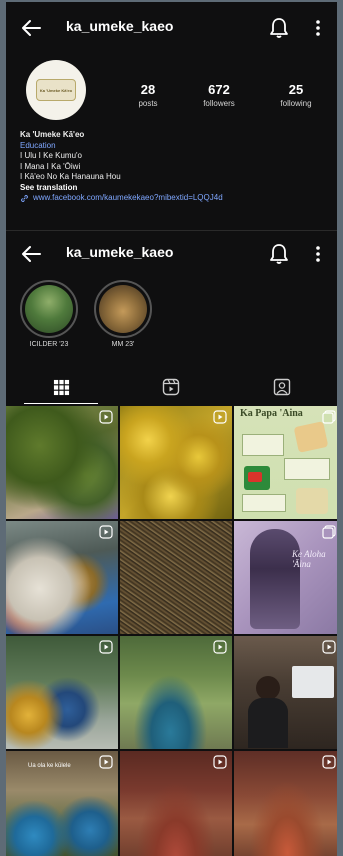 This screenshot has height=856, width=343. What do you see at coordinates (313, 682) in the screenshot?
I see `post-screen` at bounding box center [313, 682].